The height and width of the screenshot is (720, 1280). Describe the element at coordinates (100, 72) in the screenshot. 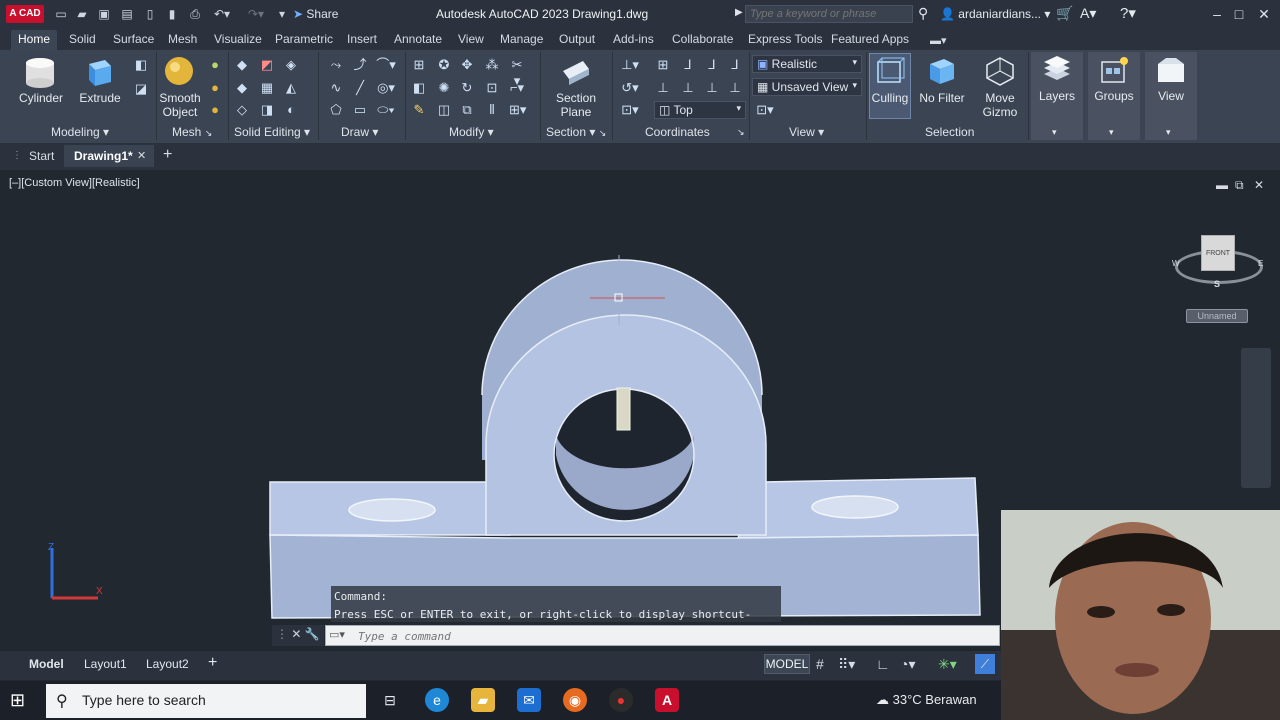

I see `extrude-icon` at that location.